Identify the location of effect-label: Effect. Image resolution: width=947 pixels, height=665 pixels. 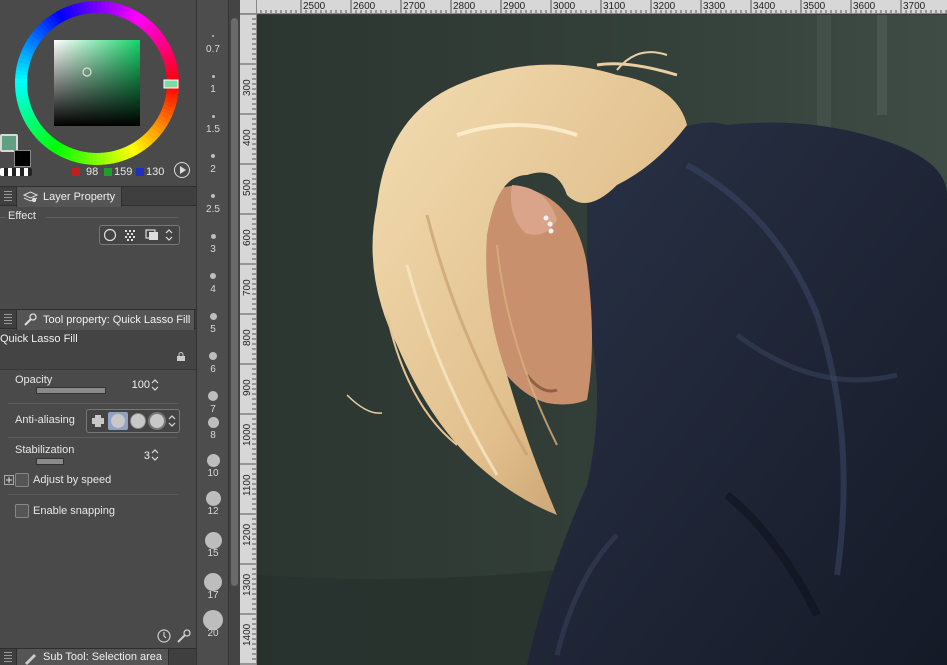
(22, 216).